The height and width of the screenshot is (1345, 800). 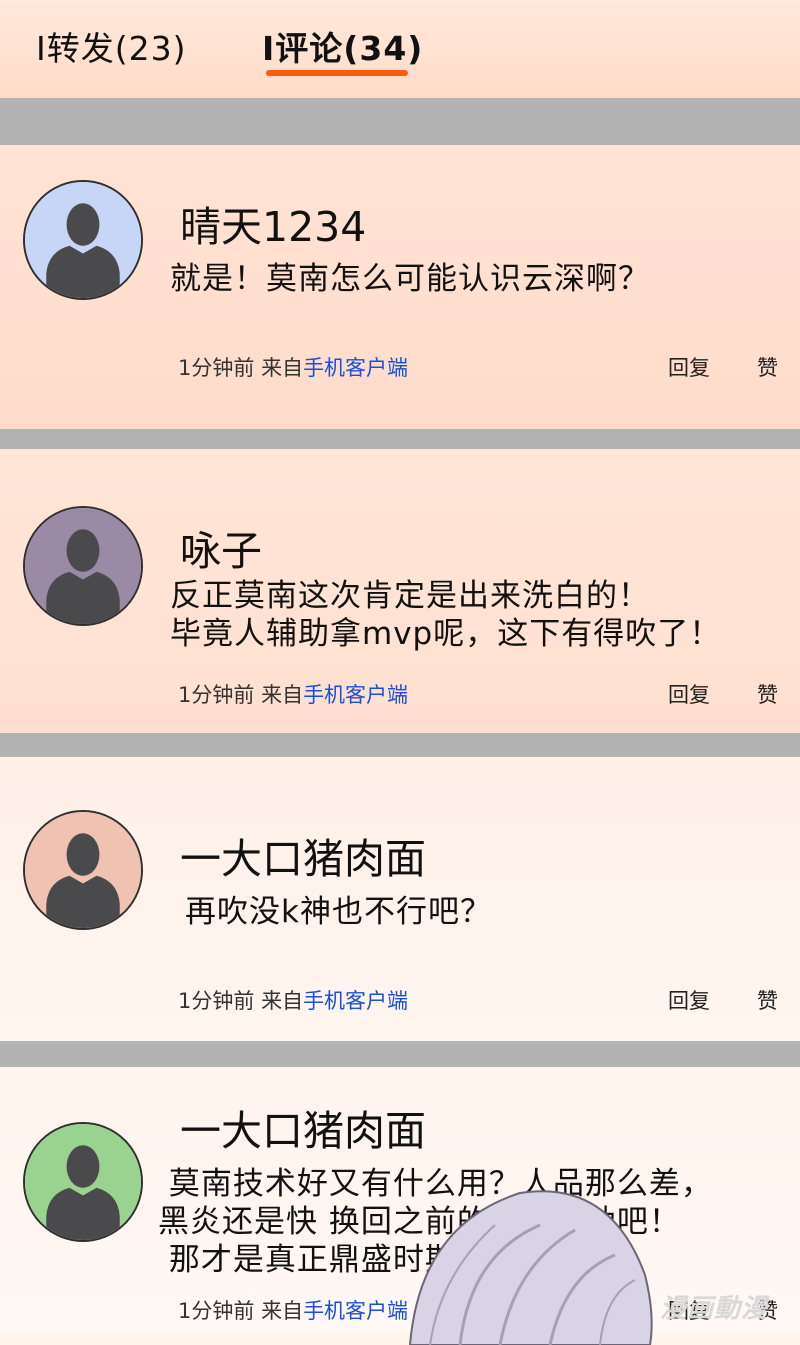 I want to click on character-hair-illustration, so click(x=530, y=1267).